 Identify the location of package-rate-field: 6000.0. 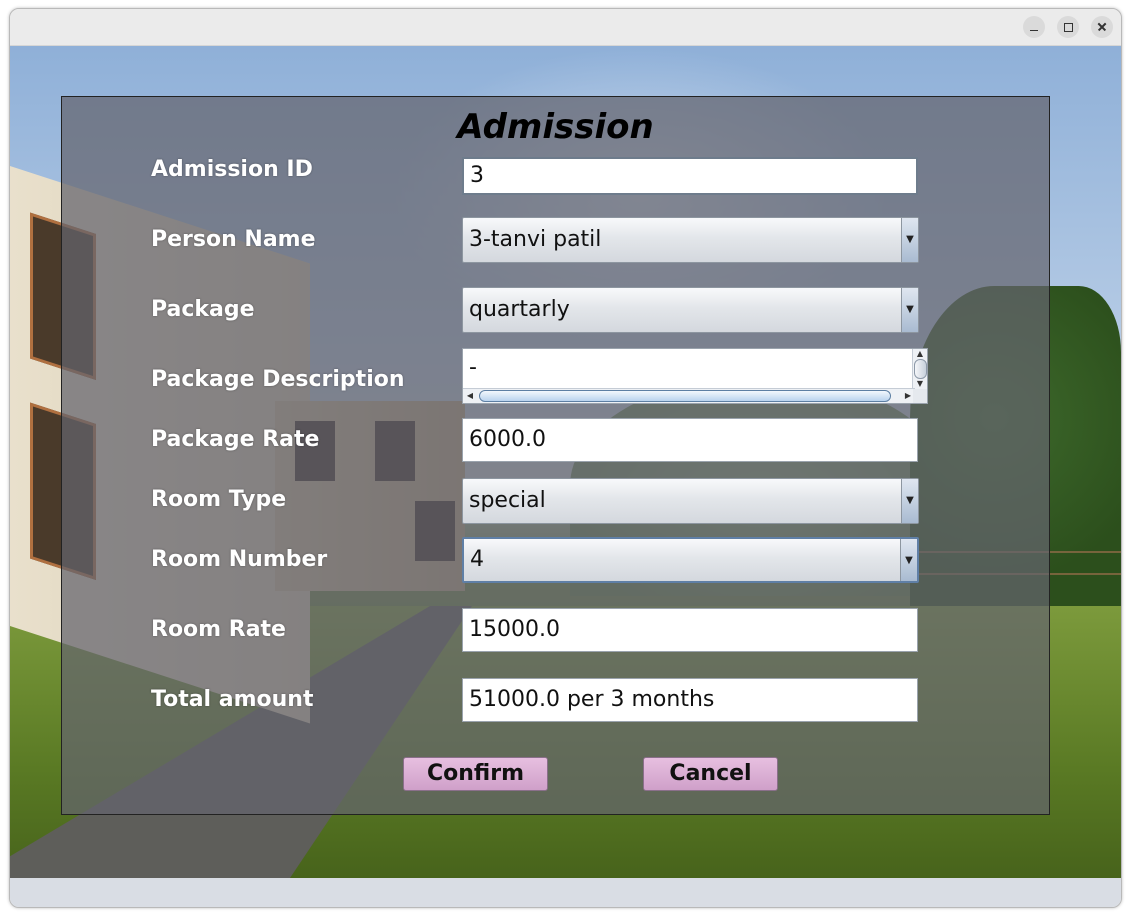
(690, 440).